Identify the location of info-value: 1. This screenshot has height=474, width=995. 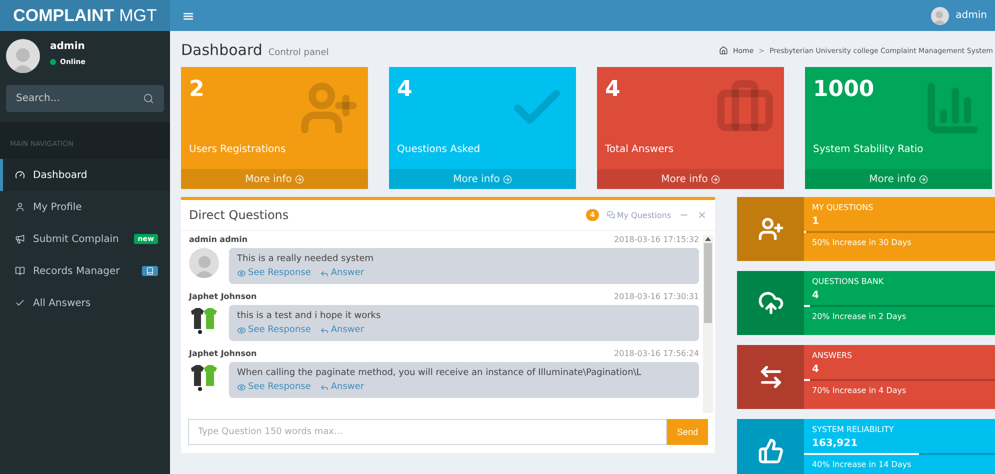
(815, 221).